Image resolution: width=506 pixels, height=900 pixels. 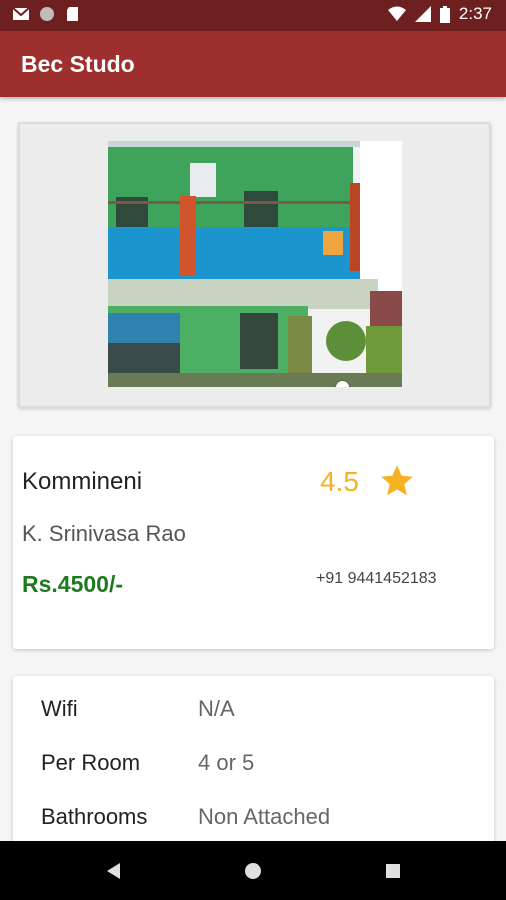 I want to click on phone-number: +91 9441452183, so click(x=376, y=579).